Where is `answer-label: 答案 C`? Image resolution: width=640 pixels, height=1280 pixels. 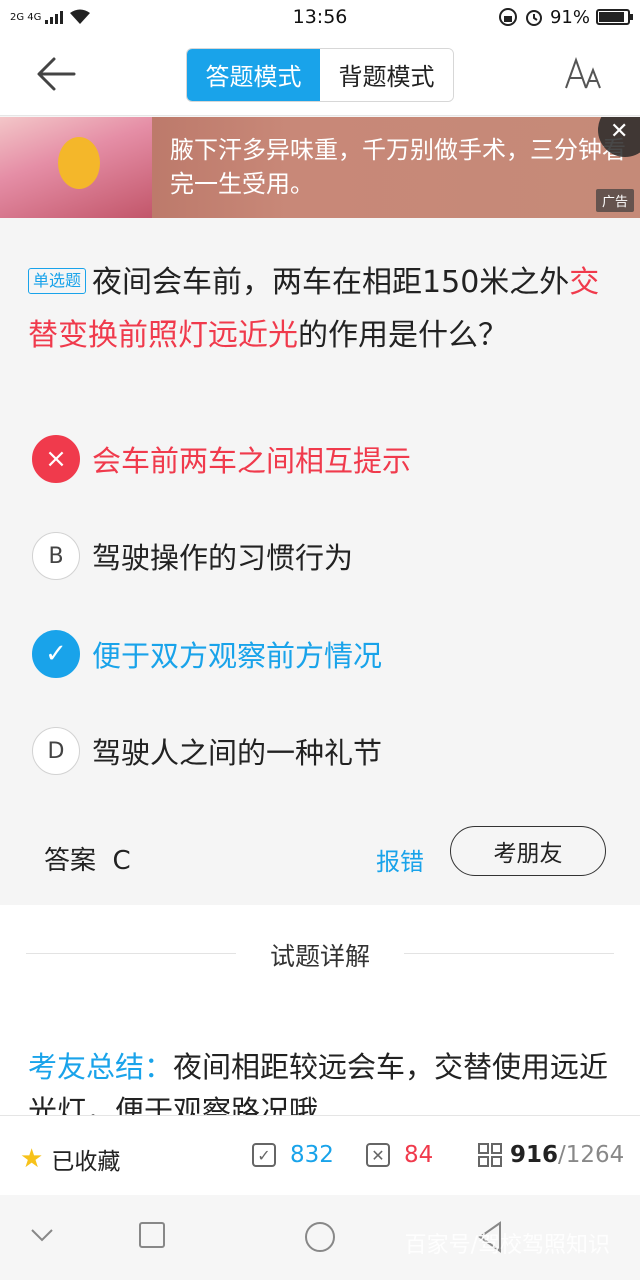
answer-label: 答案 C is located at coordinates (87, 861).